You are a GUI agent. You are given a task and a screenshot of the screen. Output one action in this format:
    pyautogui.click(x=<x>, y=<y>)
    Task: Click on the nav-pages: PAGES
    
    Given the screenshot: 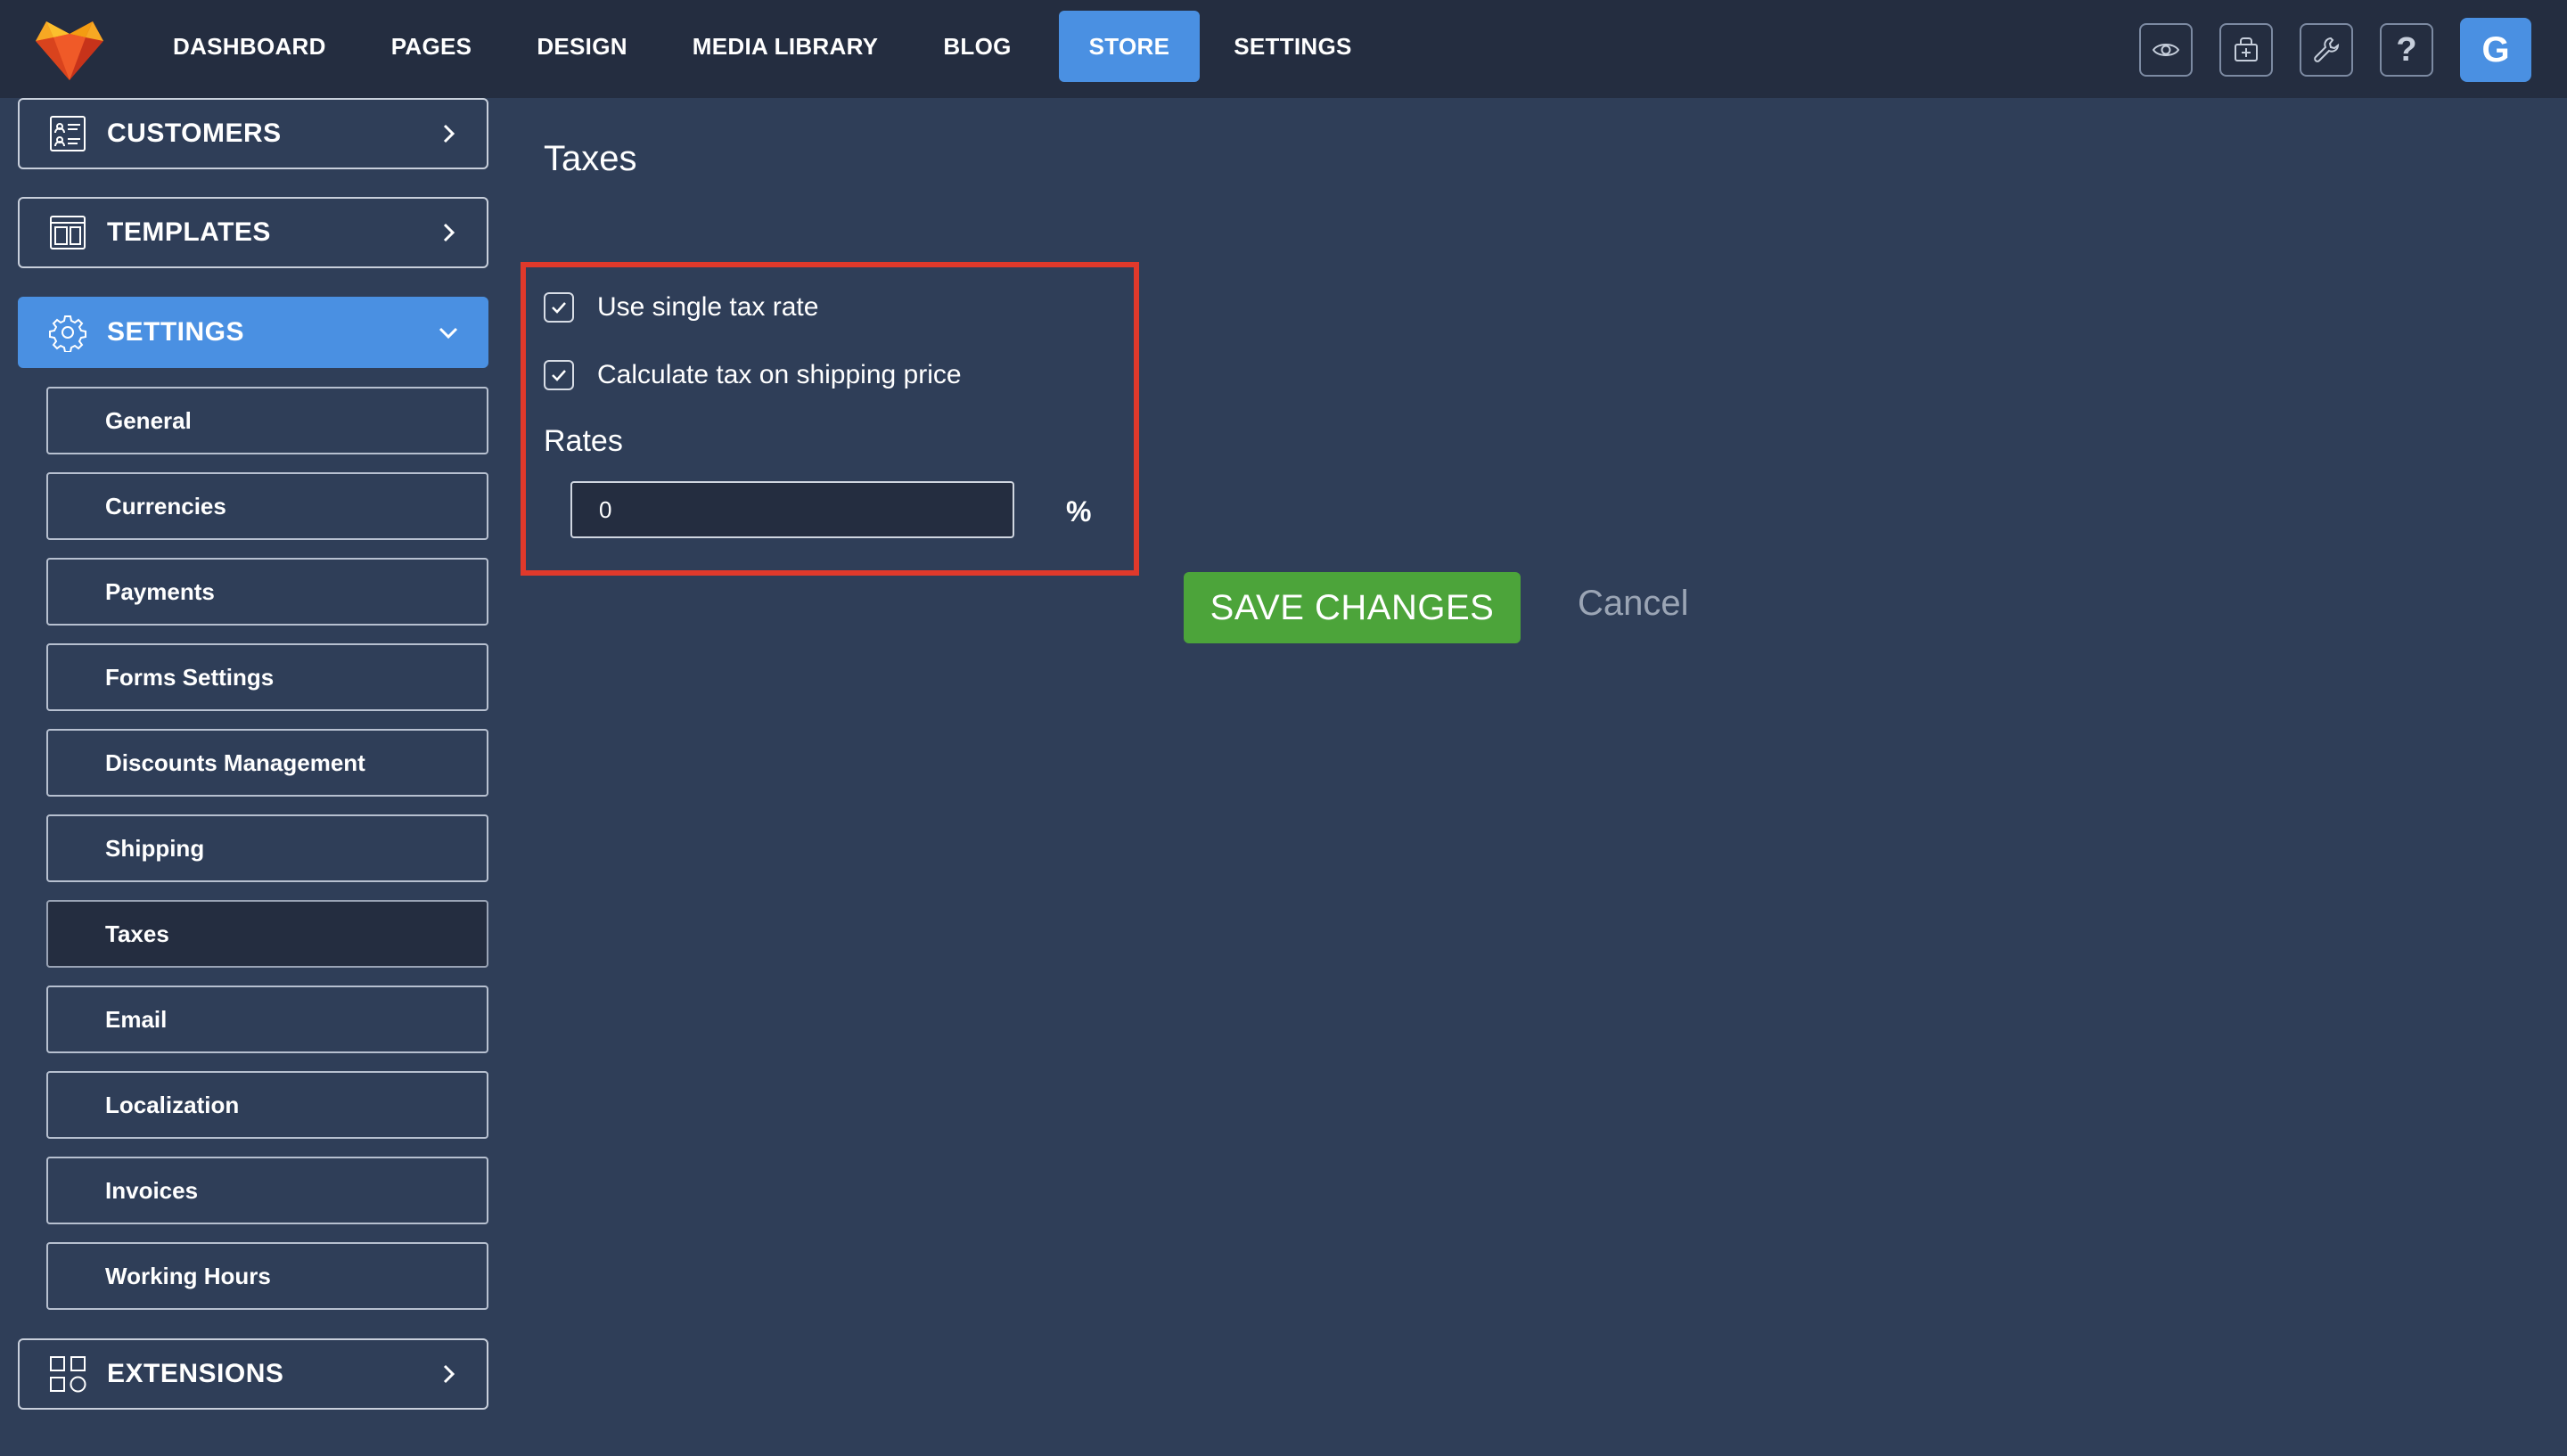 What is the action you would take?
    pyautogui.click(x=432, y=46)
    